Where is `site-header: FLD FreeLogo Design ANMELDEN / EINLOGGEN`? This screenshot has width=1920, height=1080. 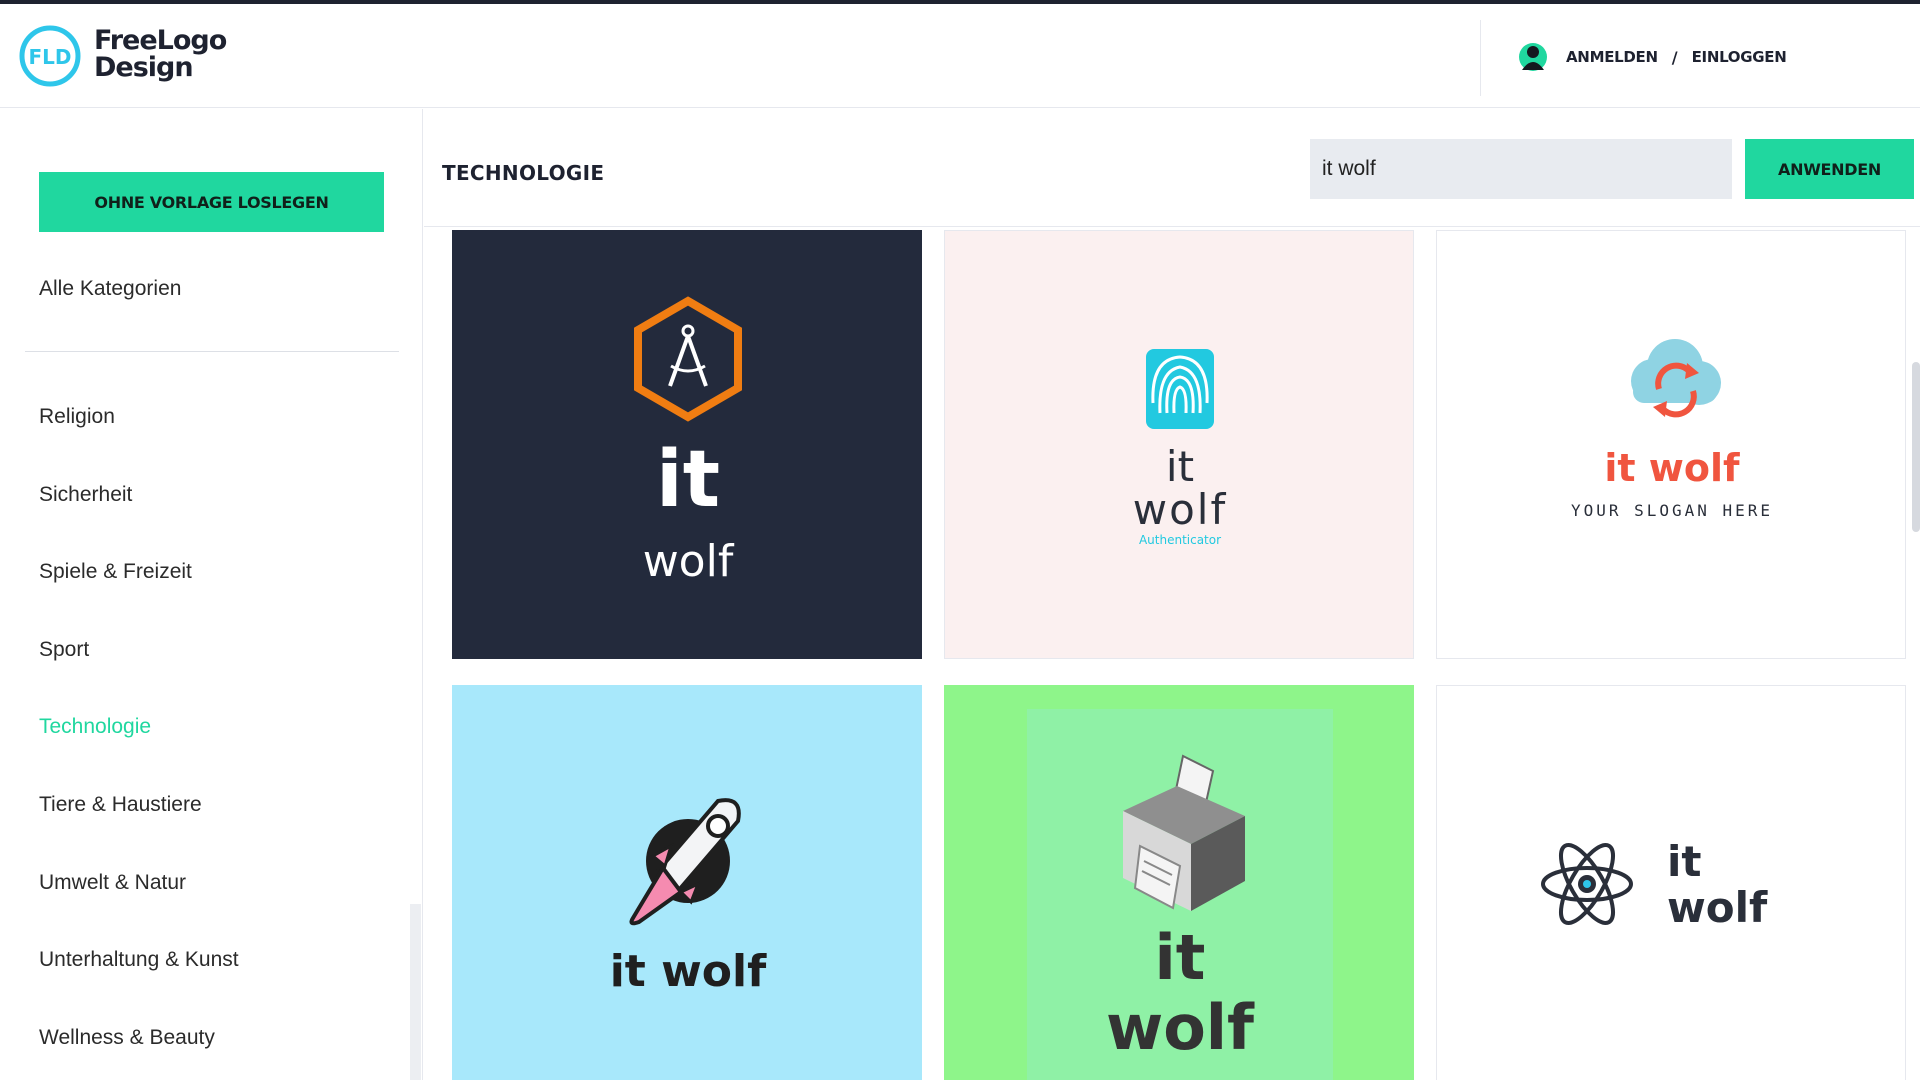 site-header: FLD FreeLogo Design ANMELDEN / EINLOGGEN is located at coordinates (960, 56).